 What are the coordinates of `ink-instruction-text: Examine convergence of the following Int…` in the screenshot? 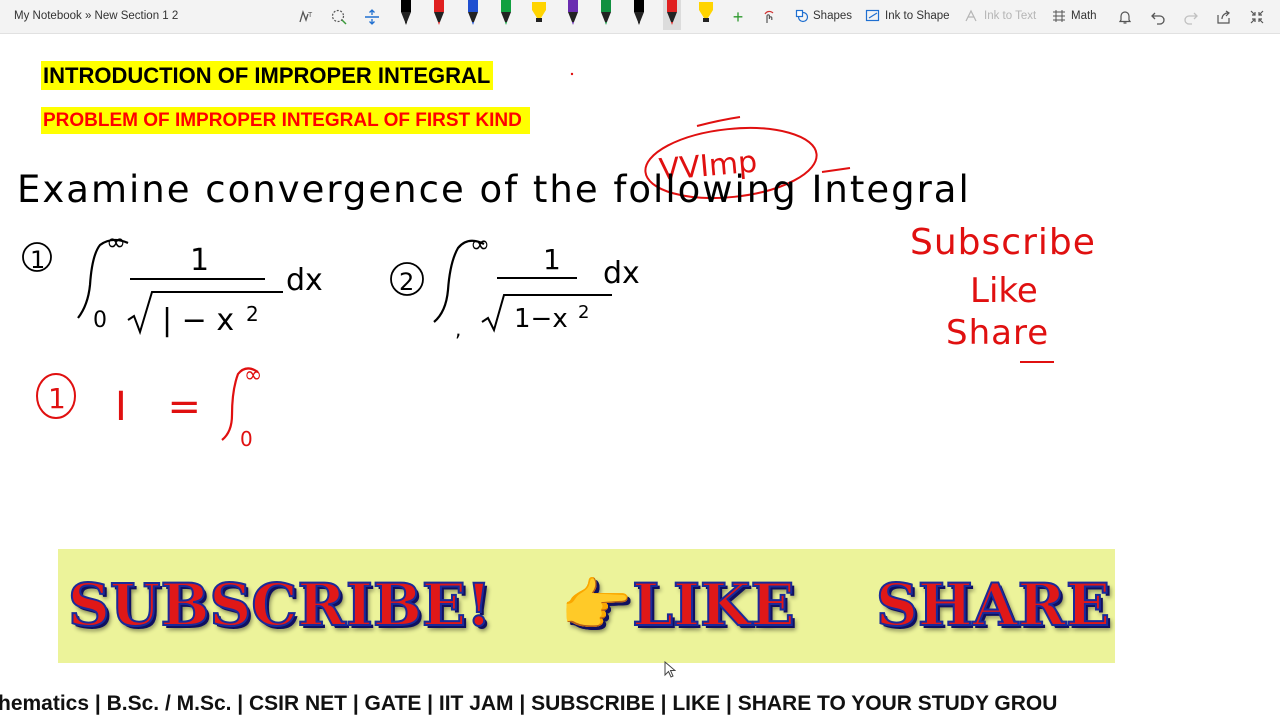 It's located at (494, 189).